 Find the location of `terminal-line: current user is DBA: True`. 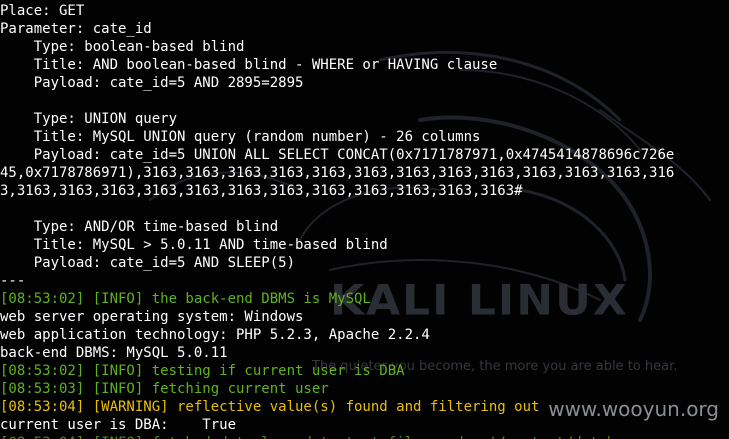

terminal-line: current user is DBA: True is located at coordinates (118, 425).